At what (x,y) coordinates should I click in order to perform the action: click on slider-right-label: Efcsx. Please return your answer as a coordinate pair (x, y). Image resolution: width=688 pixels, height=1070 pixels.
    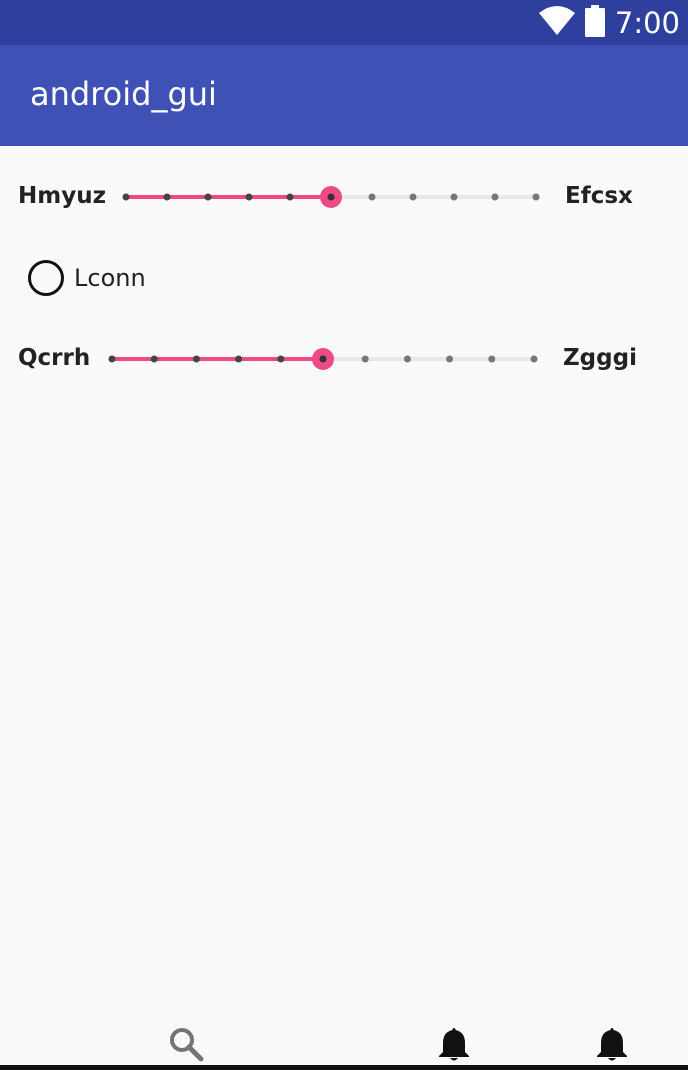
    Looking at the image, I should click on (599, 196).